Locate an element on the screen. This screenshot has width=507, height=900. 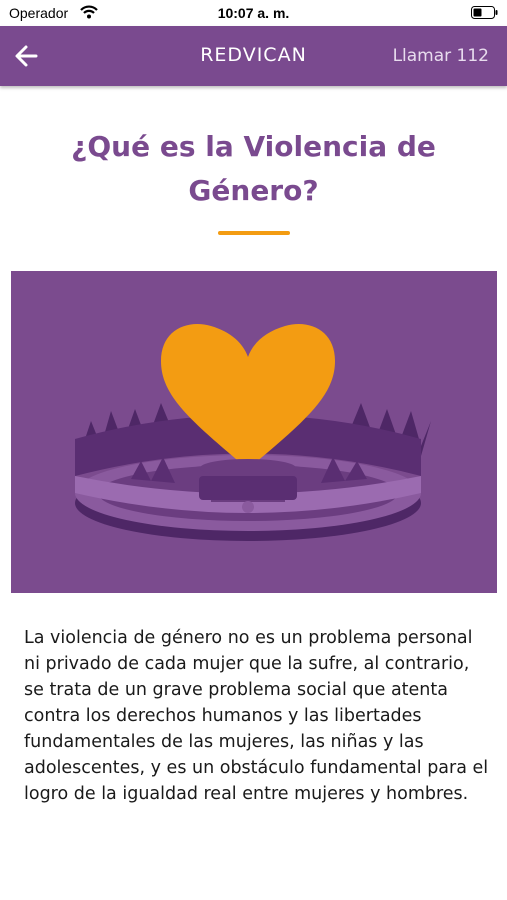
battery-icon is located at coordinates (484, 12).